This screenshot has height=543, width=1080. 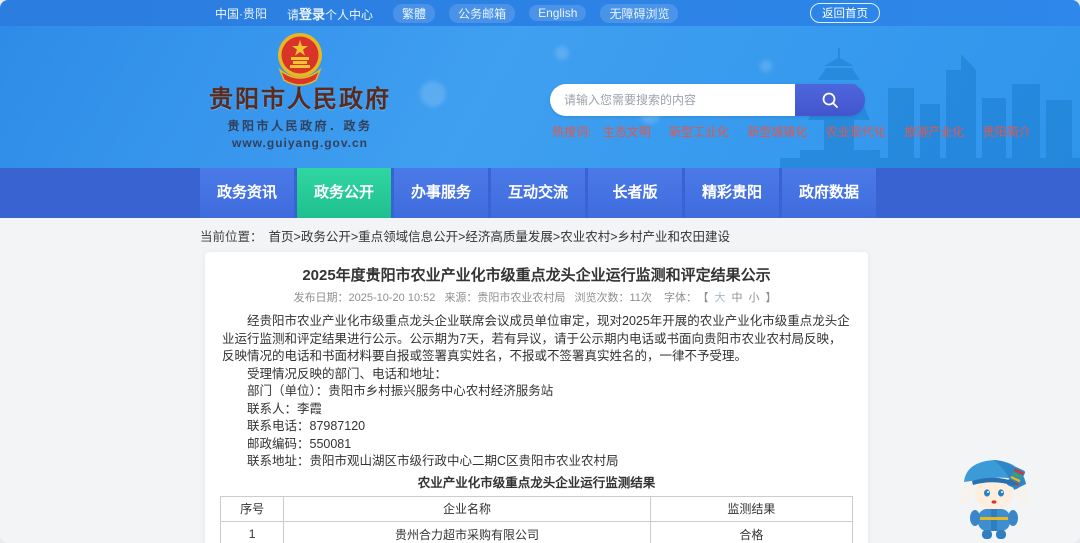 I want to click on cell-company: 贵州合力超市采购有限公司, so click(x=467, y=531).